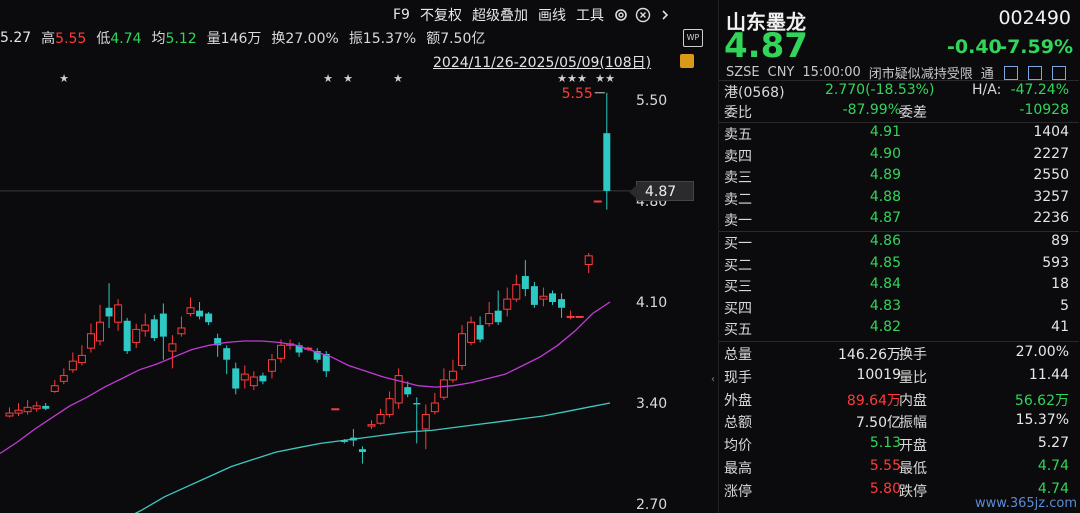 The image size is (1080, 513). I want to click on ask-row: 卖四 4.90 2227, so click(899, 157).